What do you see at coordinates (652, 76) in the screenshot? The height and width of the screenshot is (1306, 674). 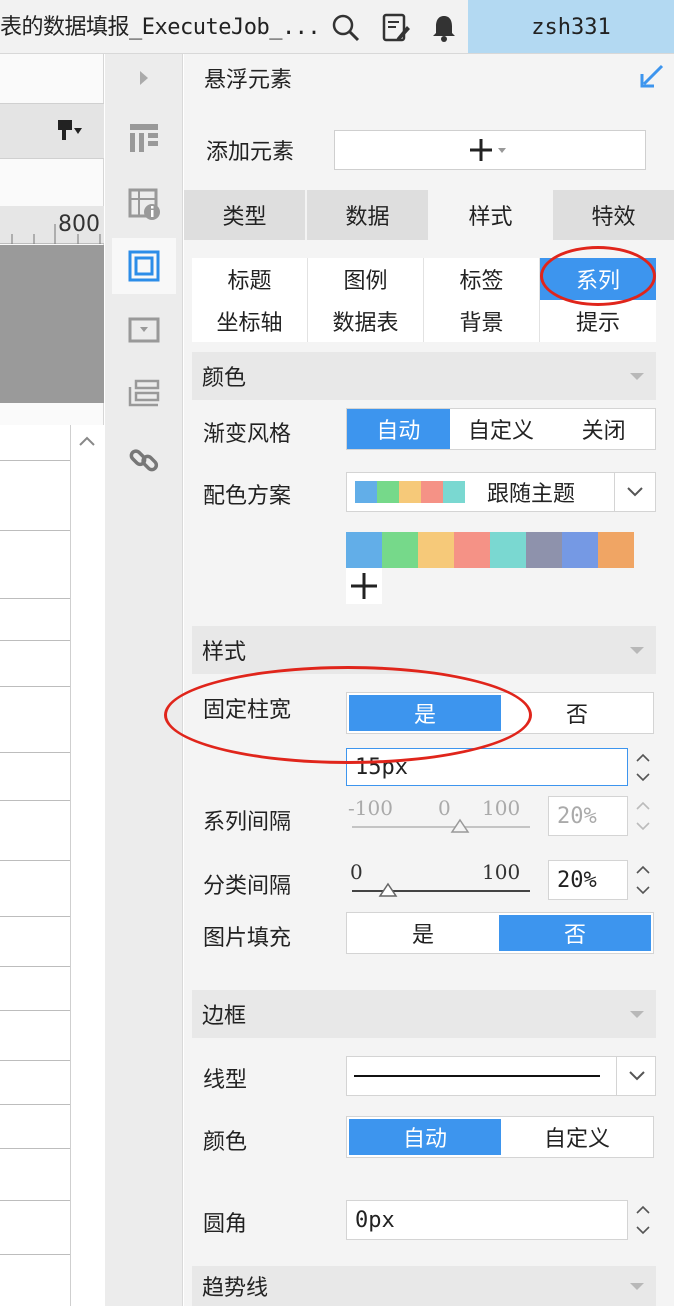 I see `collapse-arrow-icon` at bounding box center [652, 76].